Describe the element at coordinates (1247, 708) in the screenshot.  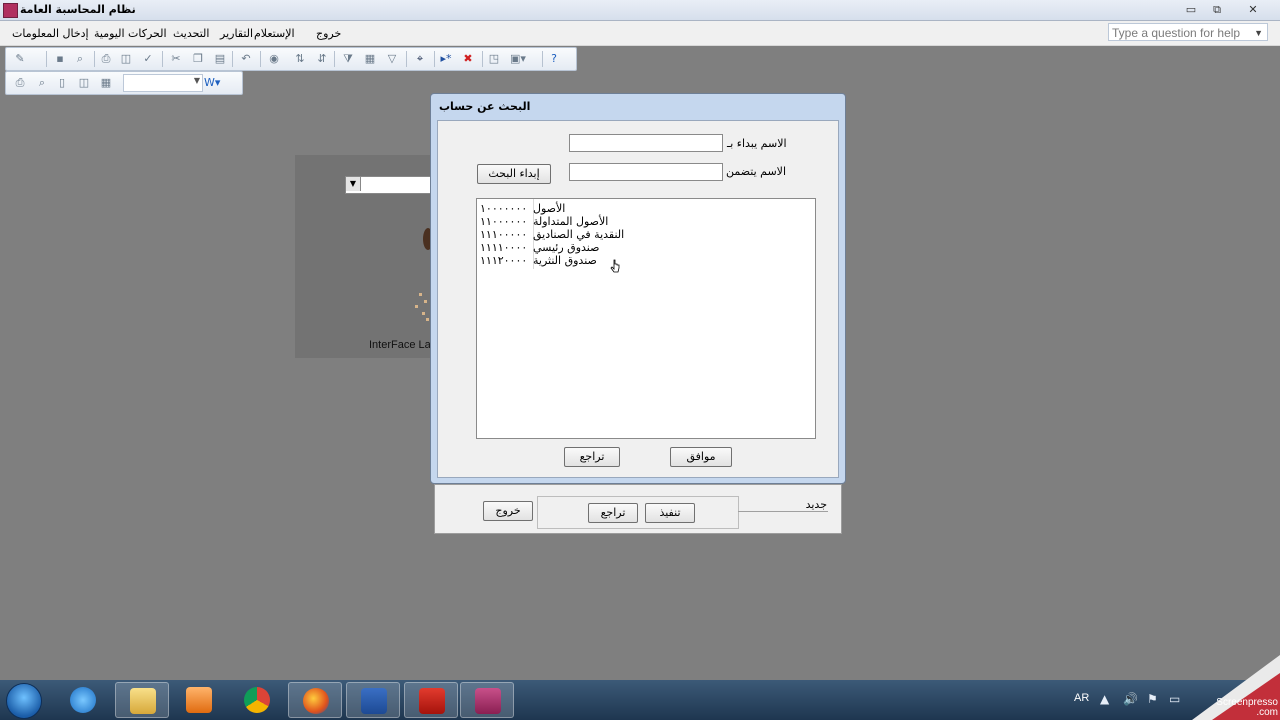
I see `watermark-text: Screenpresso .com` at that location.